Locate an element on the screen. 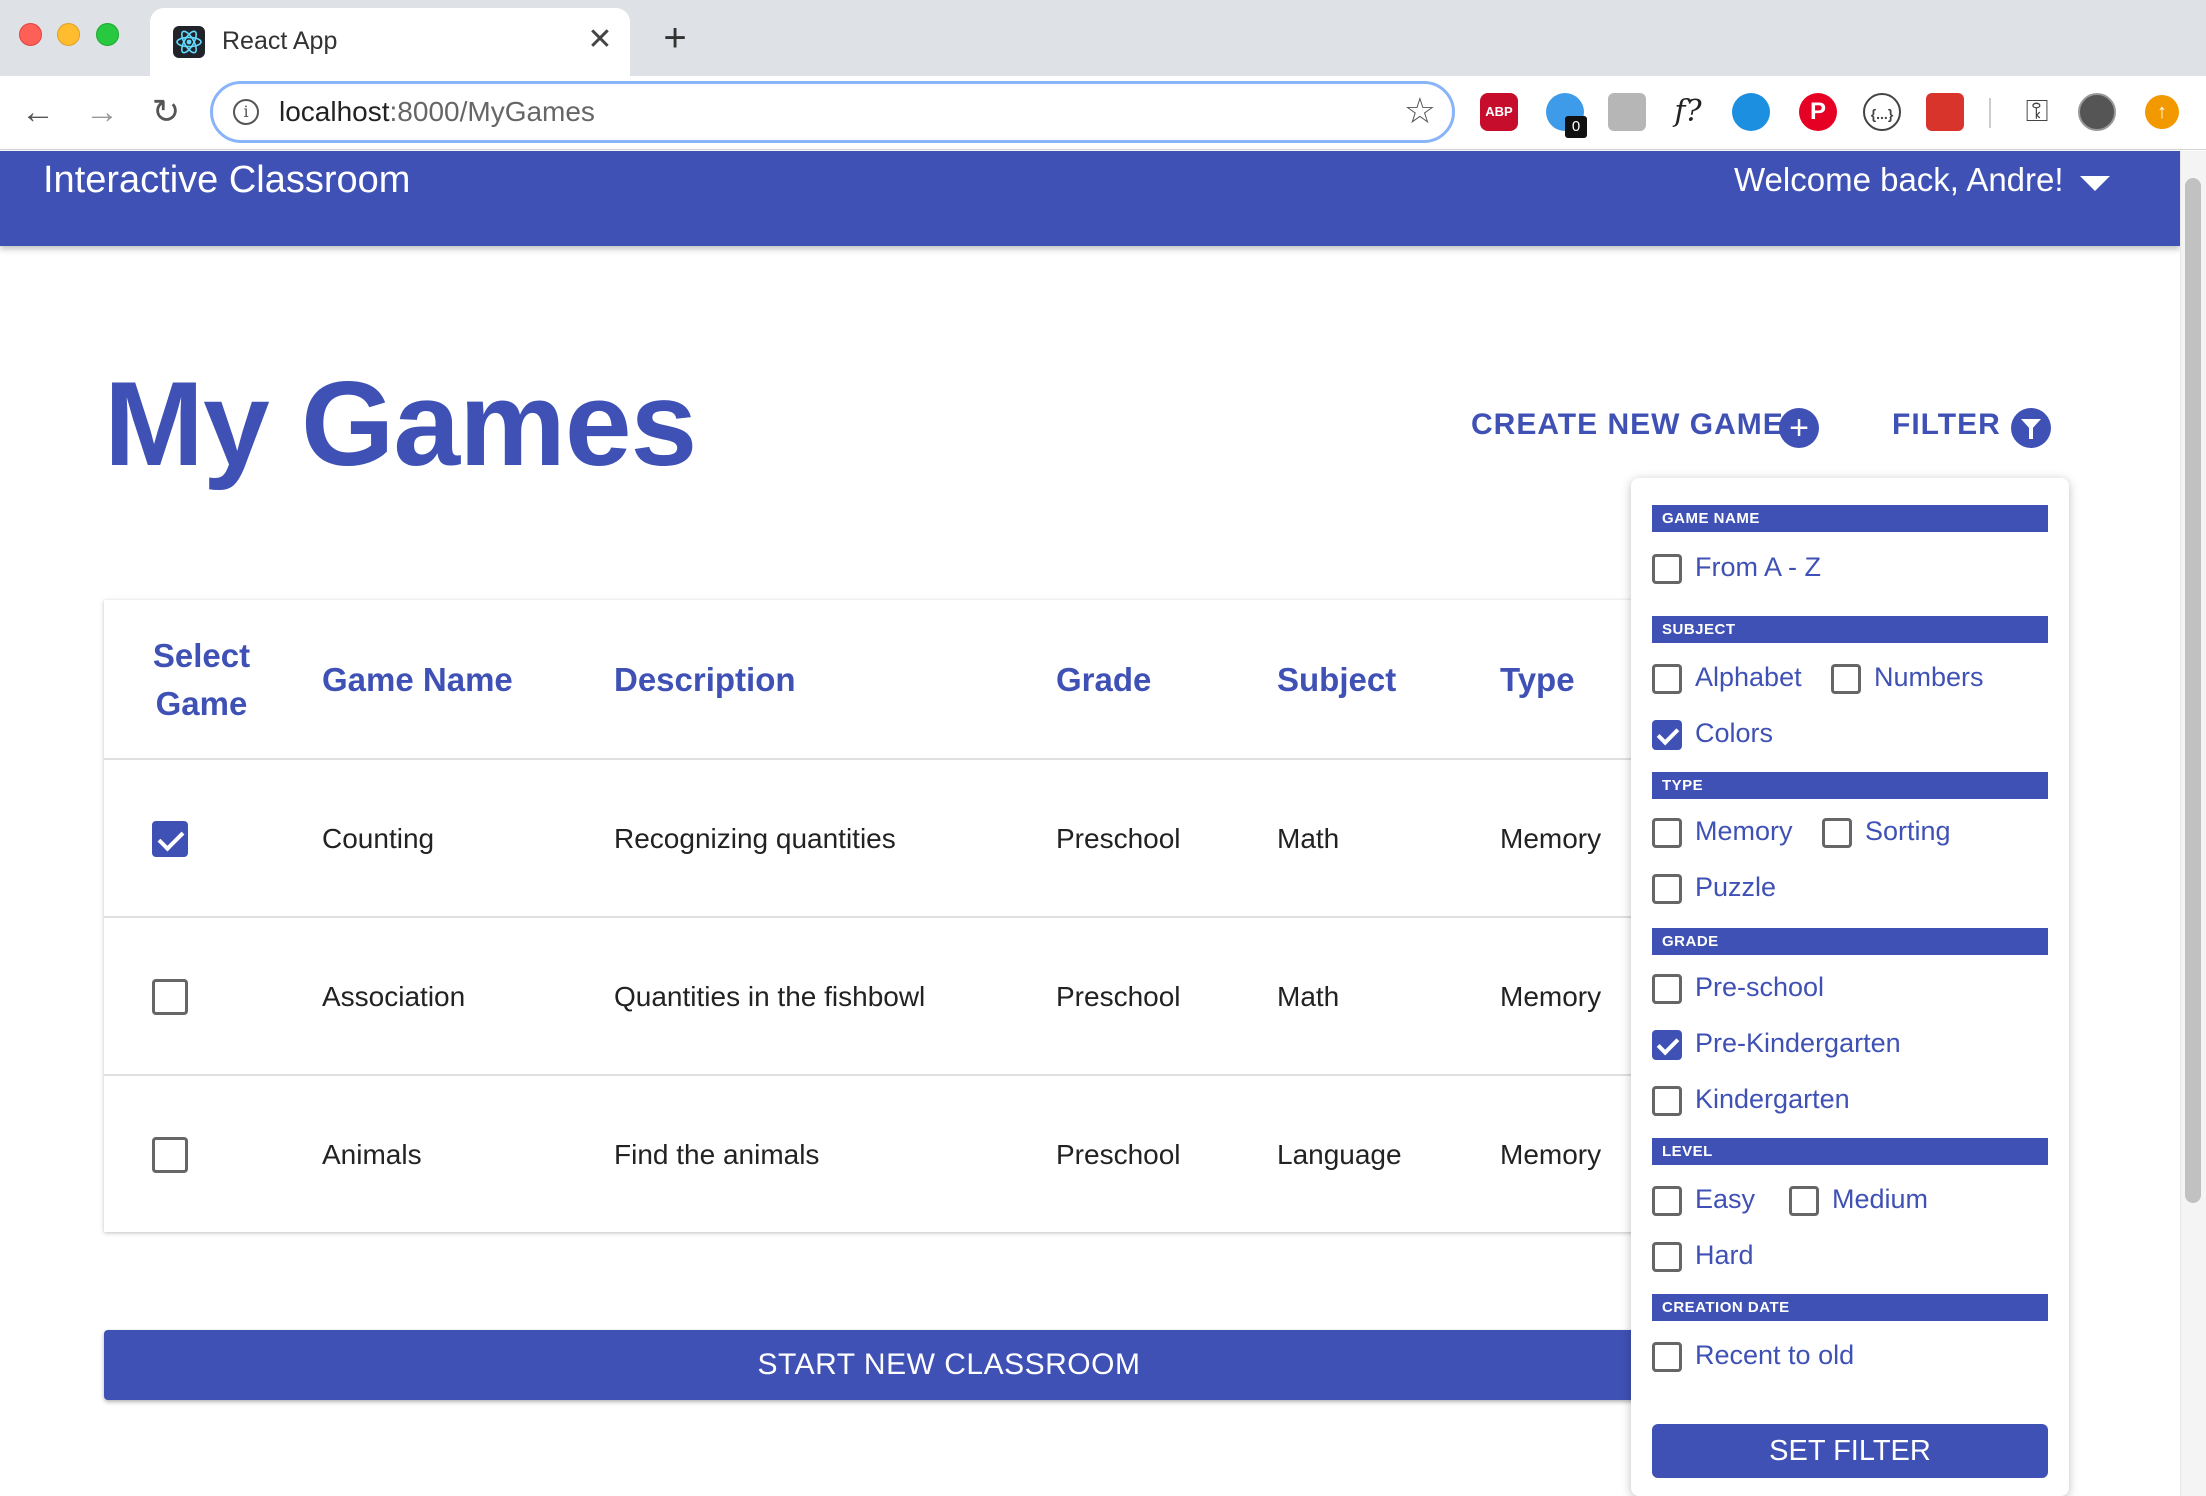  game-name-cell: Animals is located at coordinates (372, 1154).